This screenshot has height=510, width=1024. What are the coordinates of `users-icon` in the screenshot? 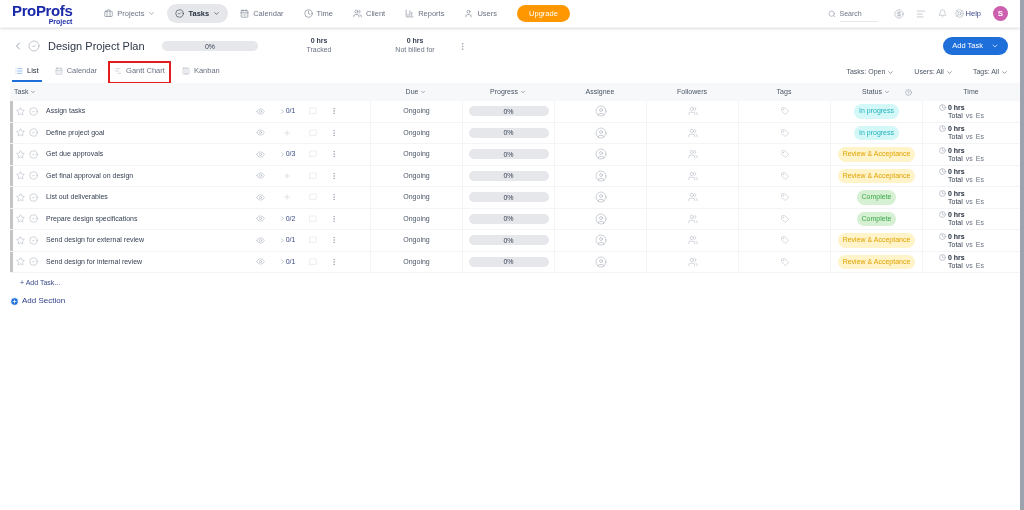 It's located at (357, 13).